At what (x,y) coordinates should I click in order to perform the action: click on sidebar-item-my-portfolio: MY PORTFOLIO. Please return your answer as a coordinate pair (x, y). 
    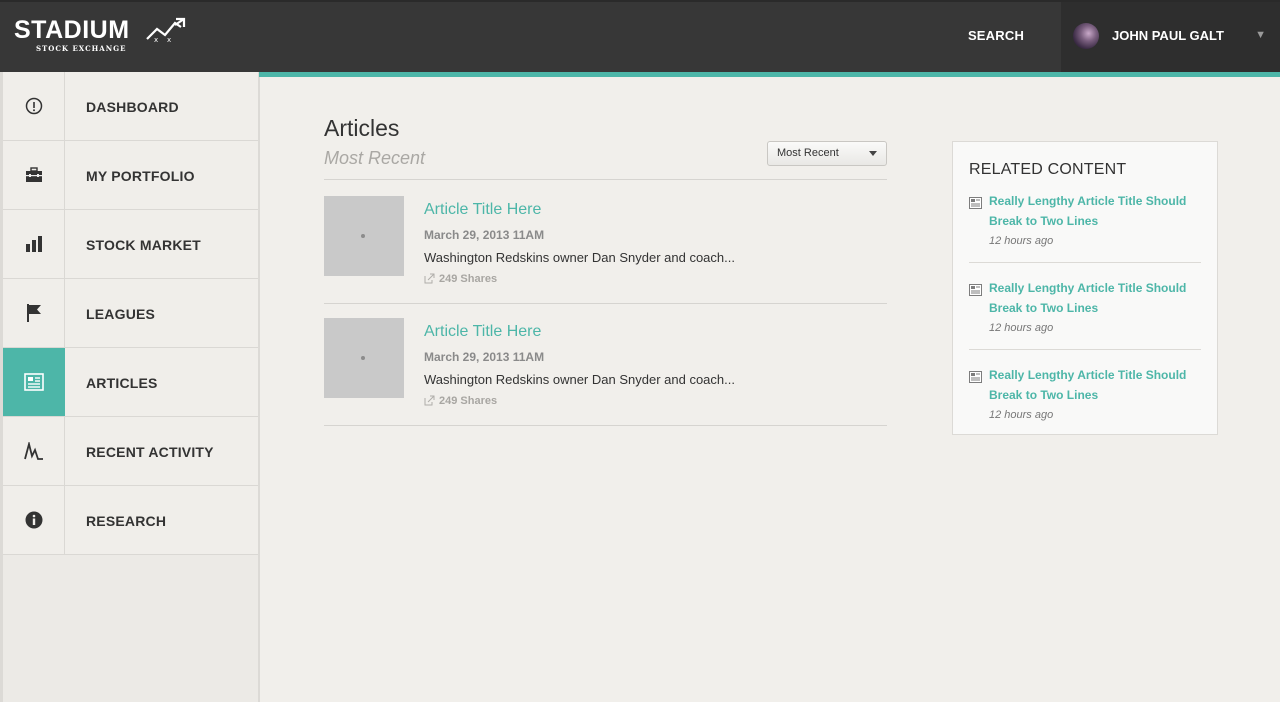
    Looking at the image, I should click on (130, 175).